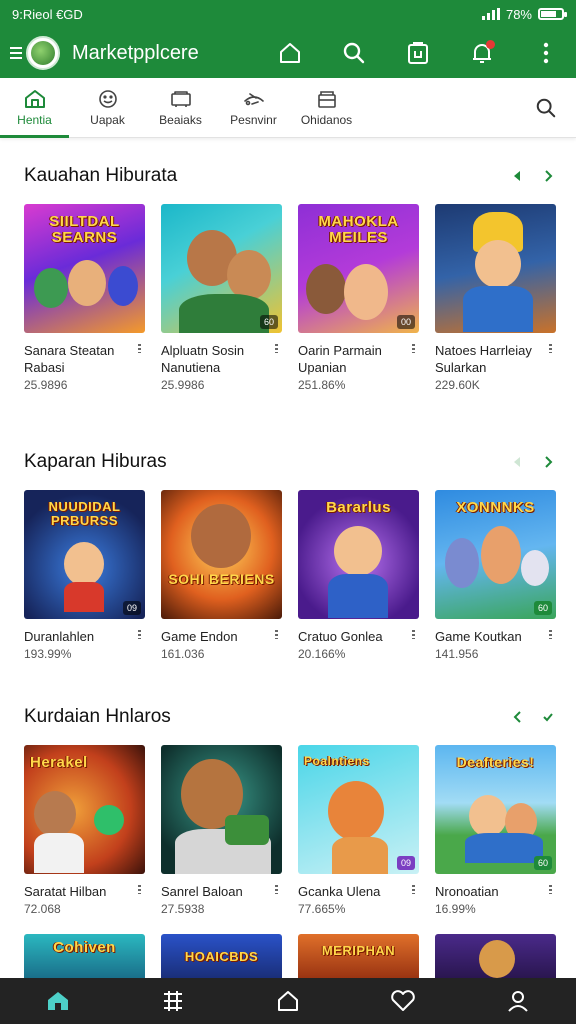 This screenshot has width=576, height=1024. What do you see at coordinates (495, 809) in the screenshot?
I see `game-thumbnail: Deafteries! 60` at bounding box center [495, 809].